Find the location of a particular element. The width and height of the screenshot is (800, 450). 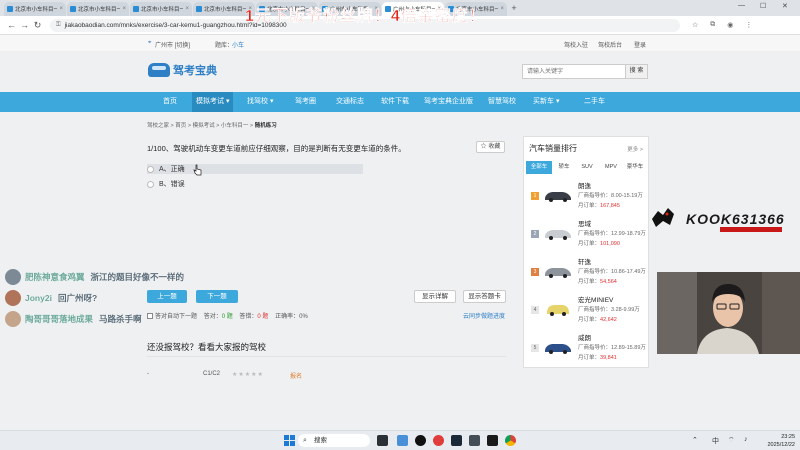

option-a: A、正确 is located at coordinates (255, 169).